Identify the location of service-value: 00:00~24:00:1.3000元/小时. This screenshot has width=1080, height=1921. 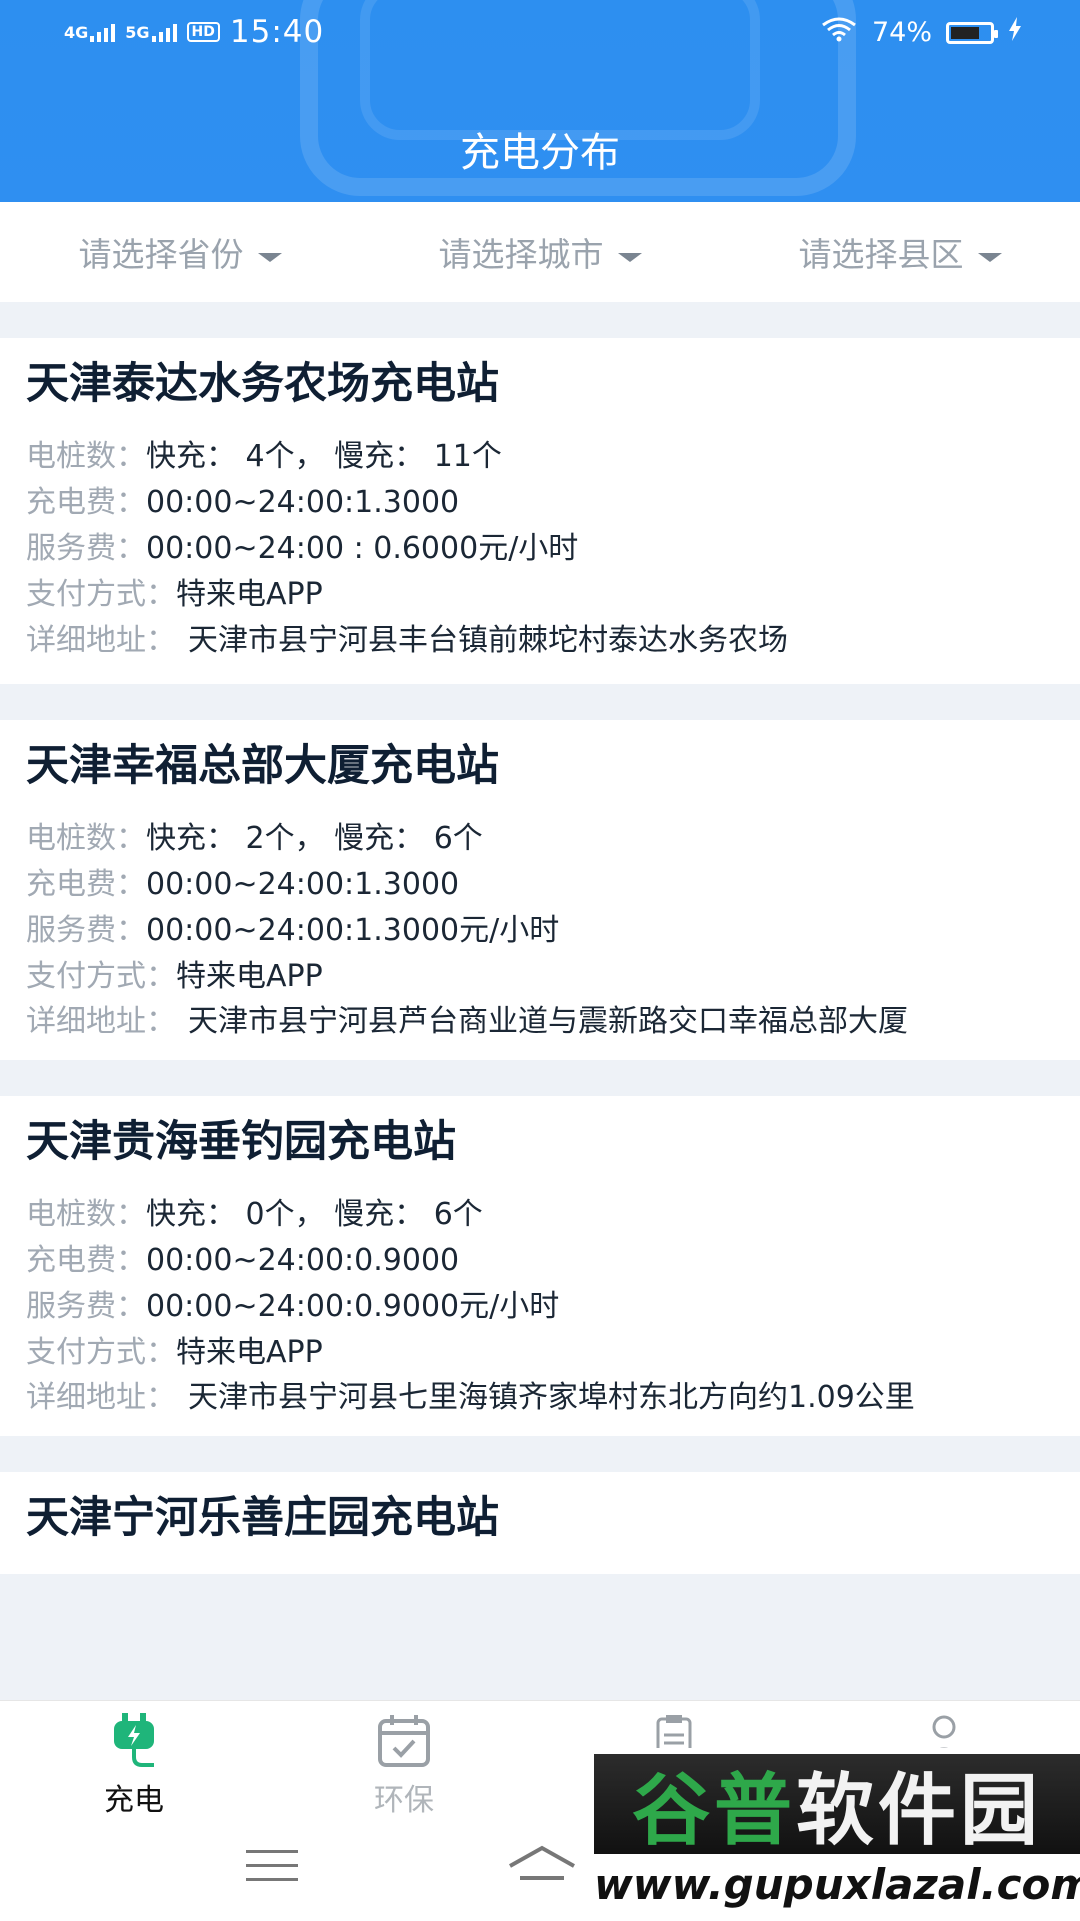
(353, 930).